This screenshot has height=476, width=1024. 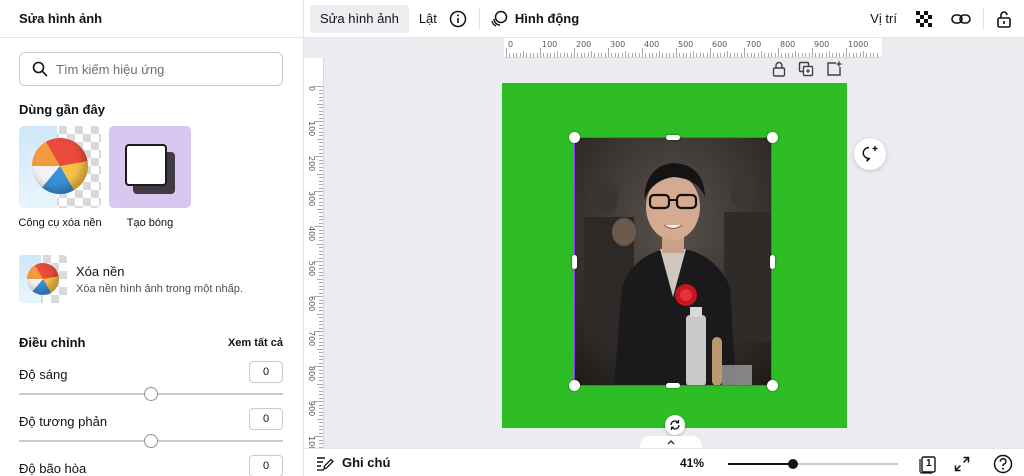 I want to click on position-button: Vị trí, so click(x=883, y=19).